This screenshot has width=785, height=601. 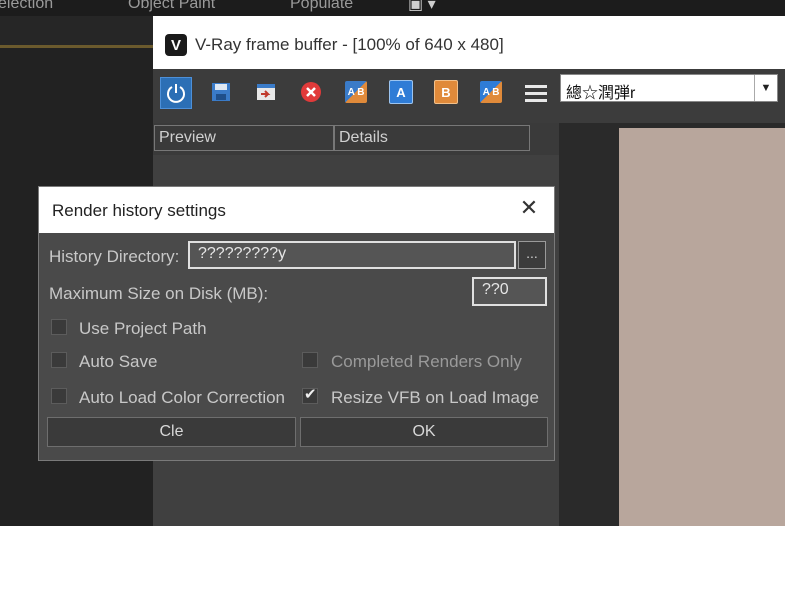 I want to click on power-button, so click(x=176, y=93).